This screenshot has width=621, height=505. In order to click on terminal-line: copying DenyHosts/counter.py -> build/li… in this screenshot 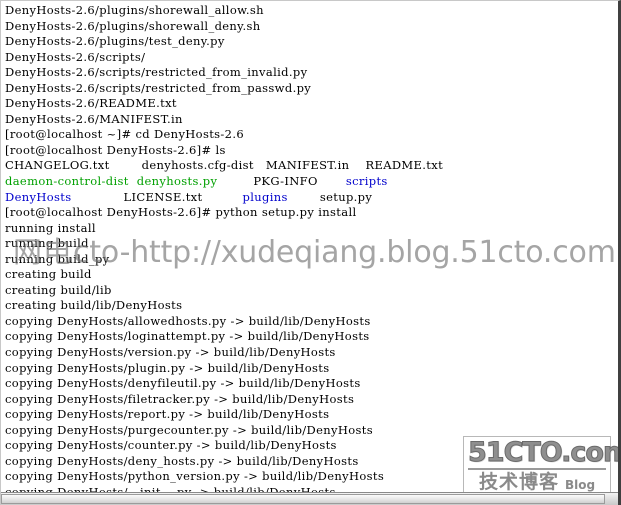, I will do `click(308, 446)`.